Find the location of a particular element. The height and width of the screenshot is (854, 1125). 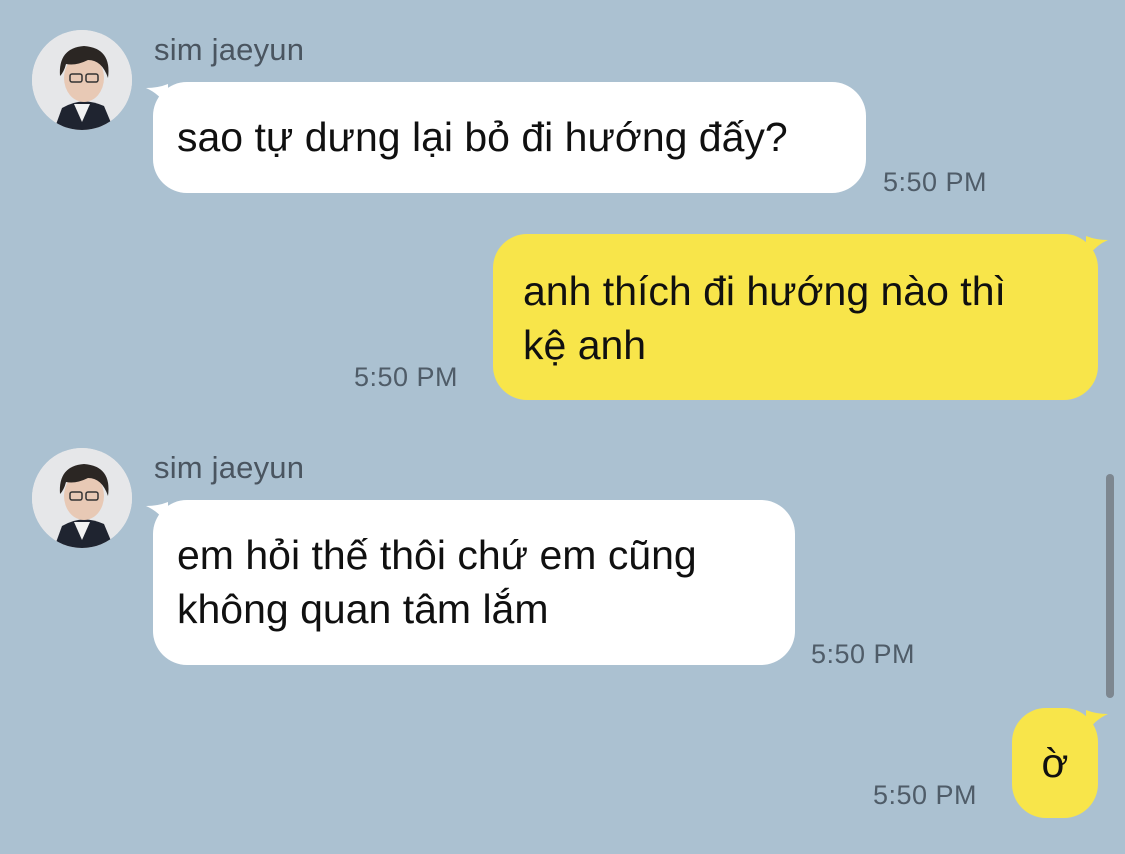

message-text-line: sao tự dưng lại bỏ đi hướng đấy? is located at coordinates (482, 137).